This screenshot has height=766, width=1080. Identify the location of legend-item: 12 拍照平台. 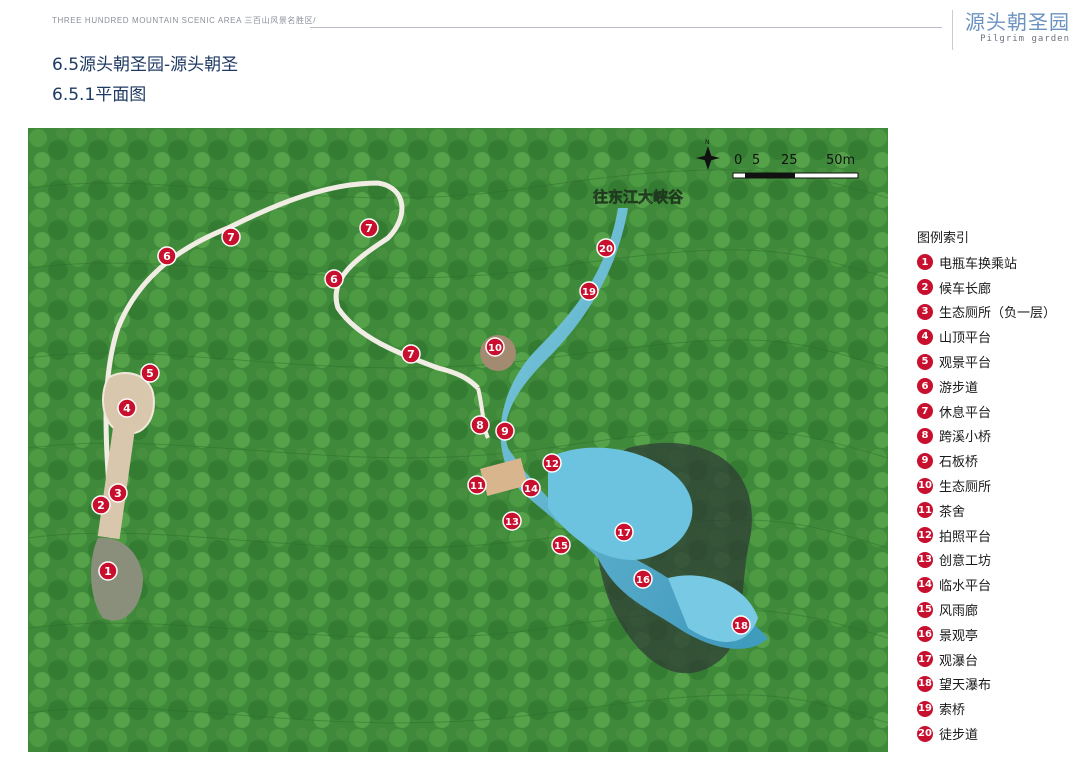
(997, 535).